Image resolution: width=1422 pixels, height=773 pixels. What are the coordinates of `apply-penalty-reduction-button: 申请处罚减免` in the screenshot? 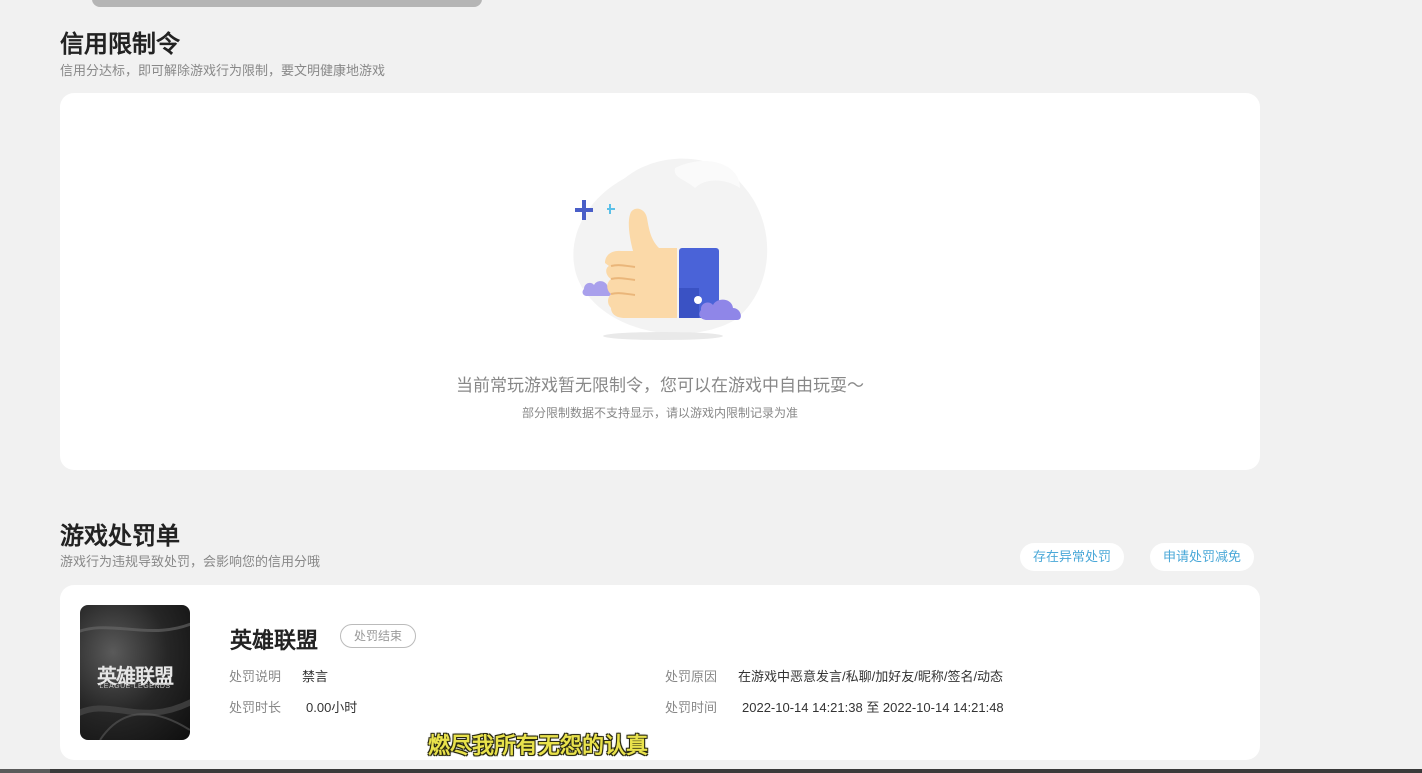 It's located at (1202, 557).